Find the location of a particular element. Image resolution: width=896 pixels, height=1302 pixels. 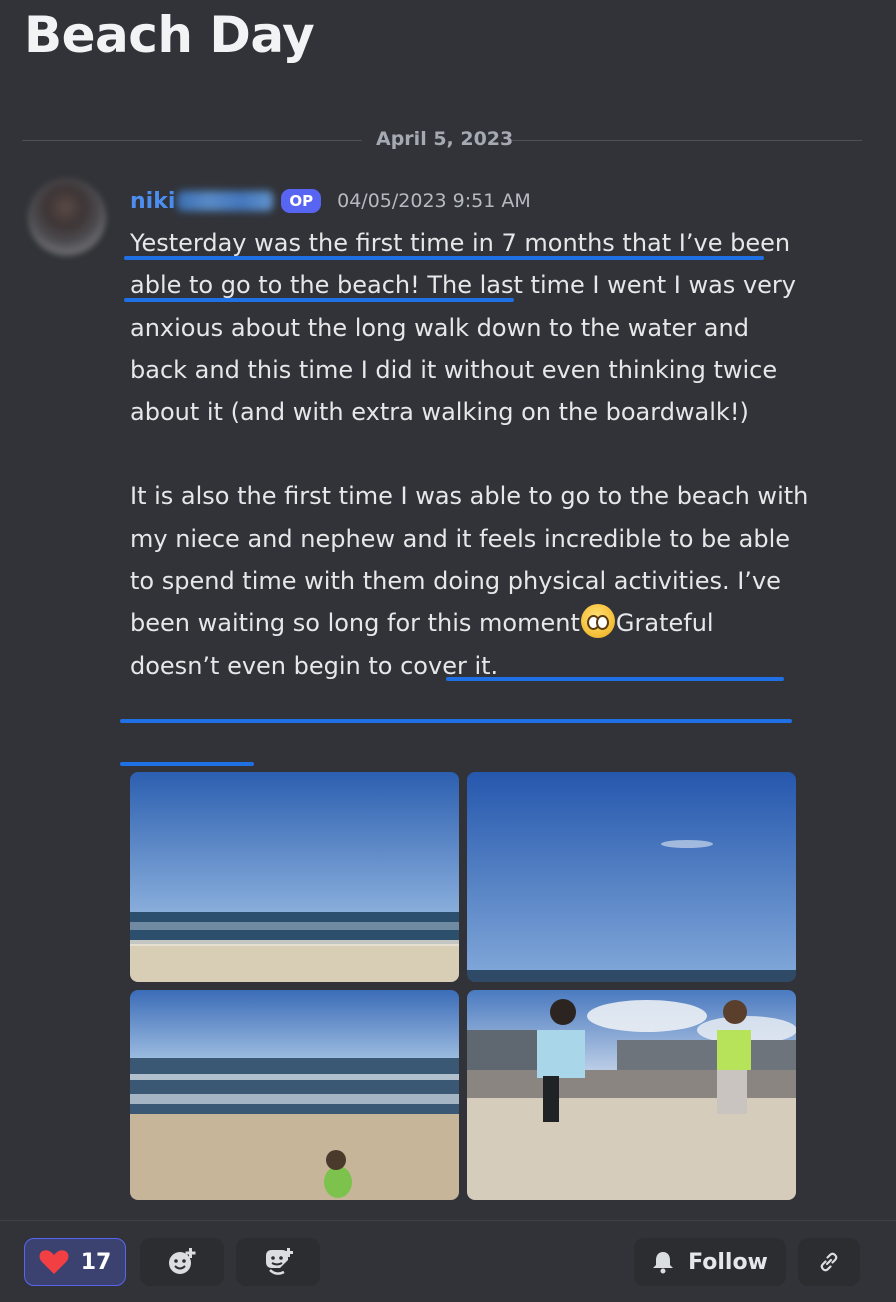

reaction-count: 17 is located at coordinates (96, 1262).